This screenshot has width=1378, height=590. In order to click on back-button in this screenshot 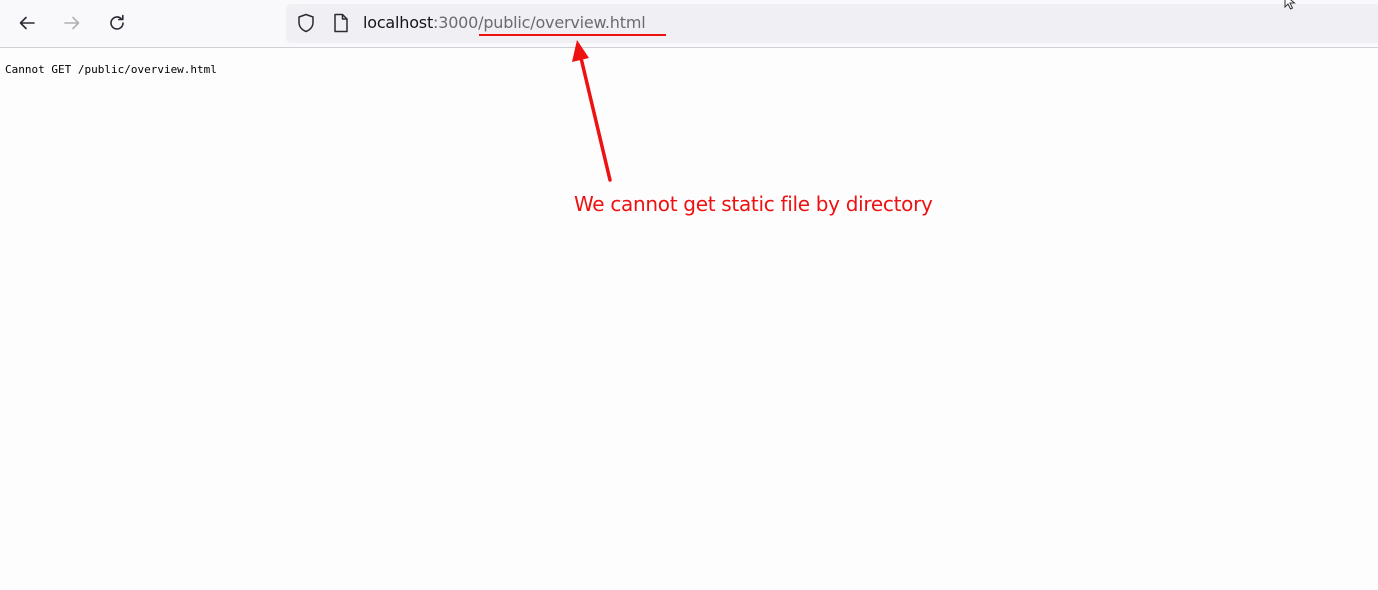, I will do `click(27, 23)`.